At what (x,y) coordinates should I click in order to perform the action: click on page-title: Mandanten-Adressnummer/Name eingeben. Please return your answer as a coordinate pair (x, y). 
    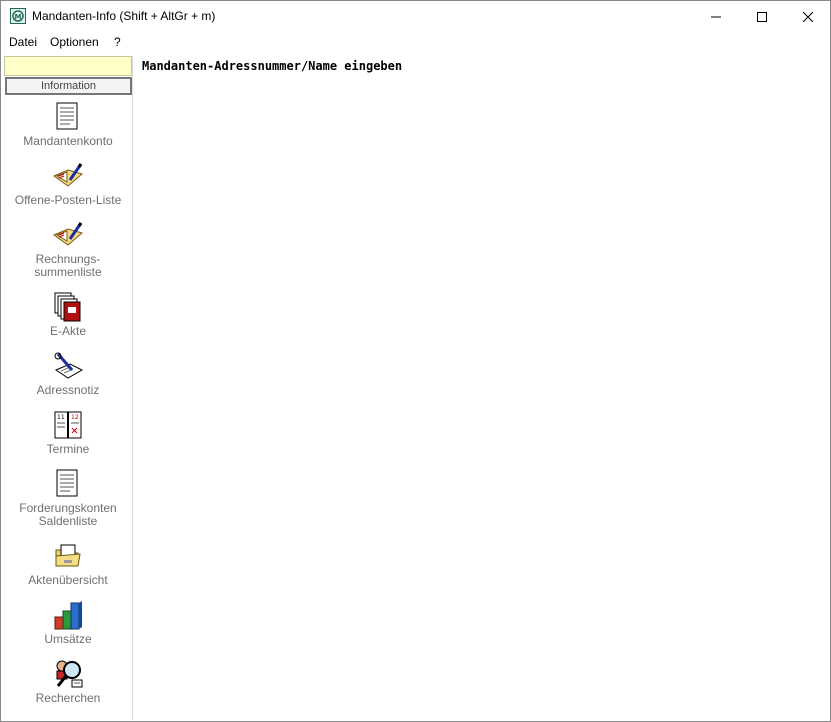
    Looking at the image, I should click on (272, 66).